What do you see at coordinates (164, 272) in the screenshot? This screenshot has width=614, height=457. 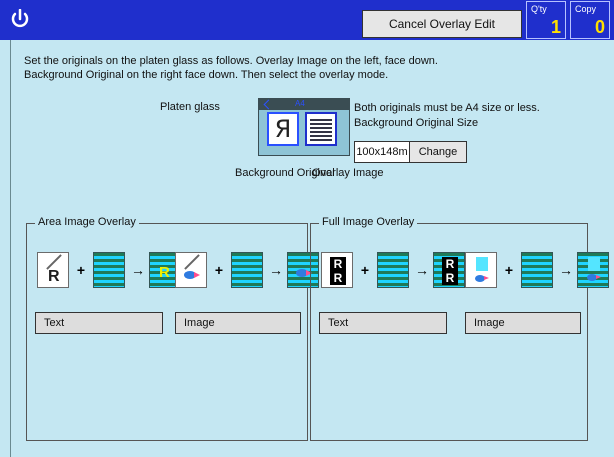 I see `yellow-r-icon: R` at bounding box center [164, 272].